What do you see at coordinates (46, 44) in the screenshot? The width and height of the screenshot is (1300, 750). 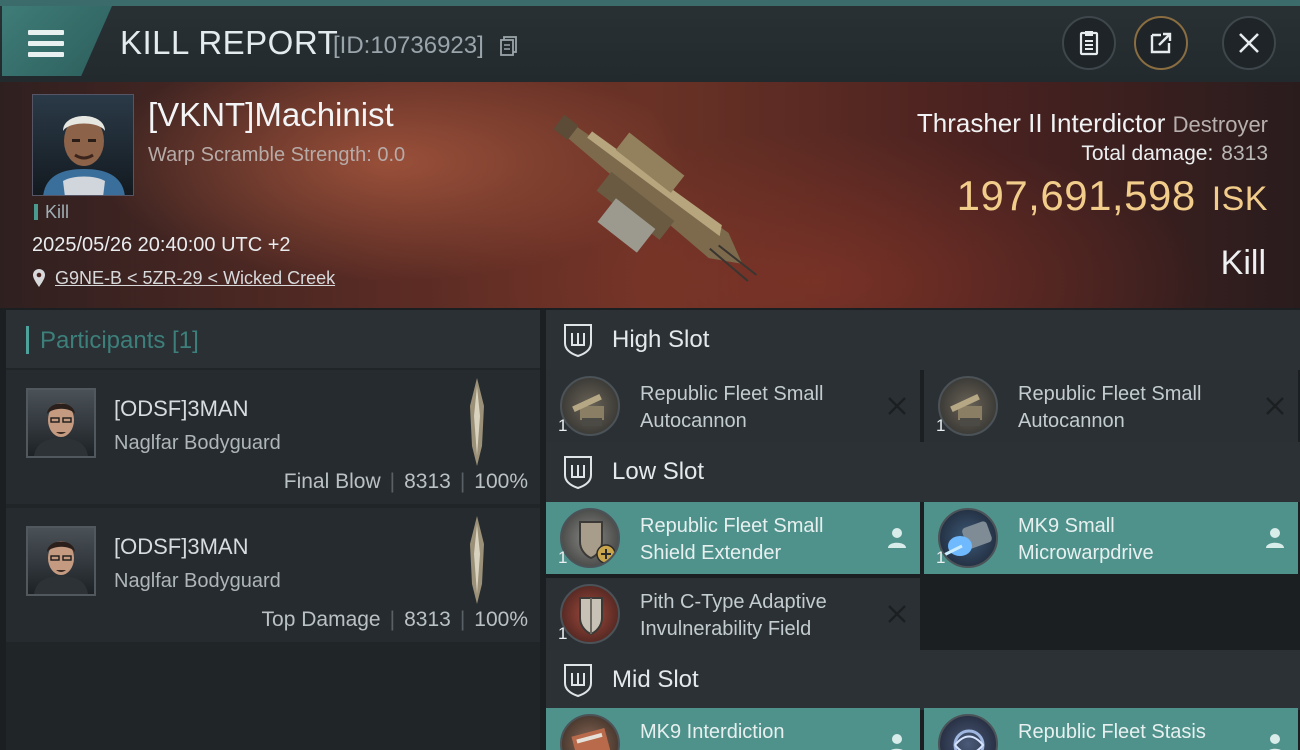 I see `menu-icon` at bounding box center [46, 44].